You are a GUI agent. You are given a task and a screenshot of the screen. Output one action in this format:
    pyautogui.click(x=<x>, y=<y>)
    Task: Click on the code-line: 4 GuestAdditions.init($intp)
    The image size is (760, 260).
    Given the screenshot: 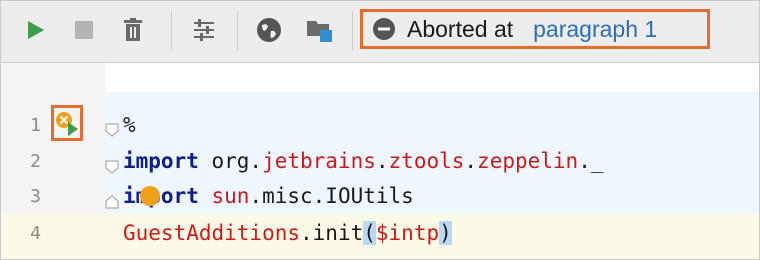 What is the action you would take?
    pyautogui.click(x=380, y=237)
    